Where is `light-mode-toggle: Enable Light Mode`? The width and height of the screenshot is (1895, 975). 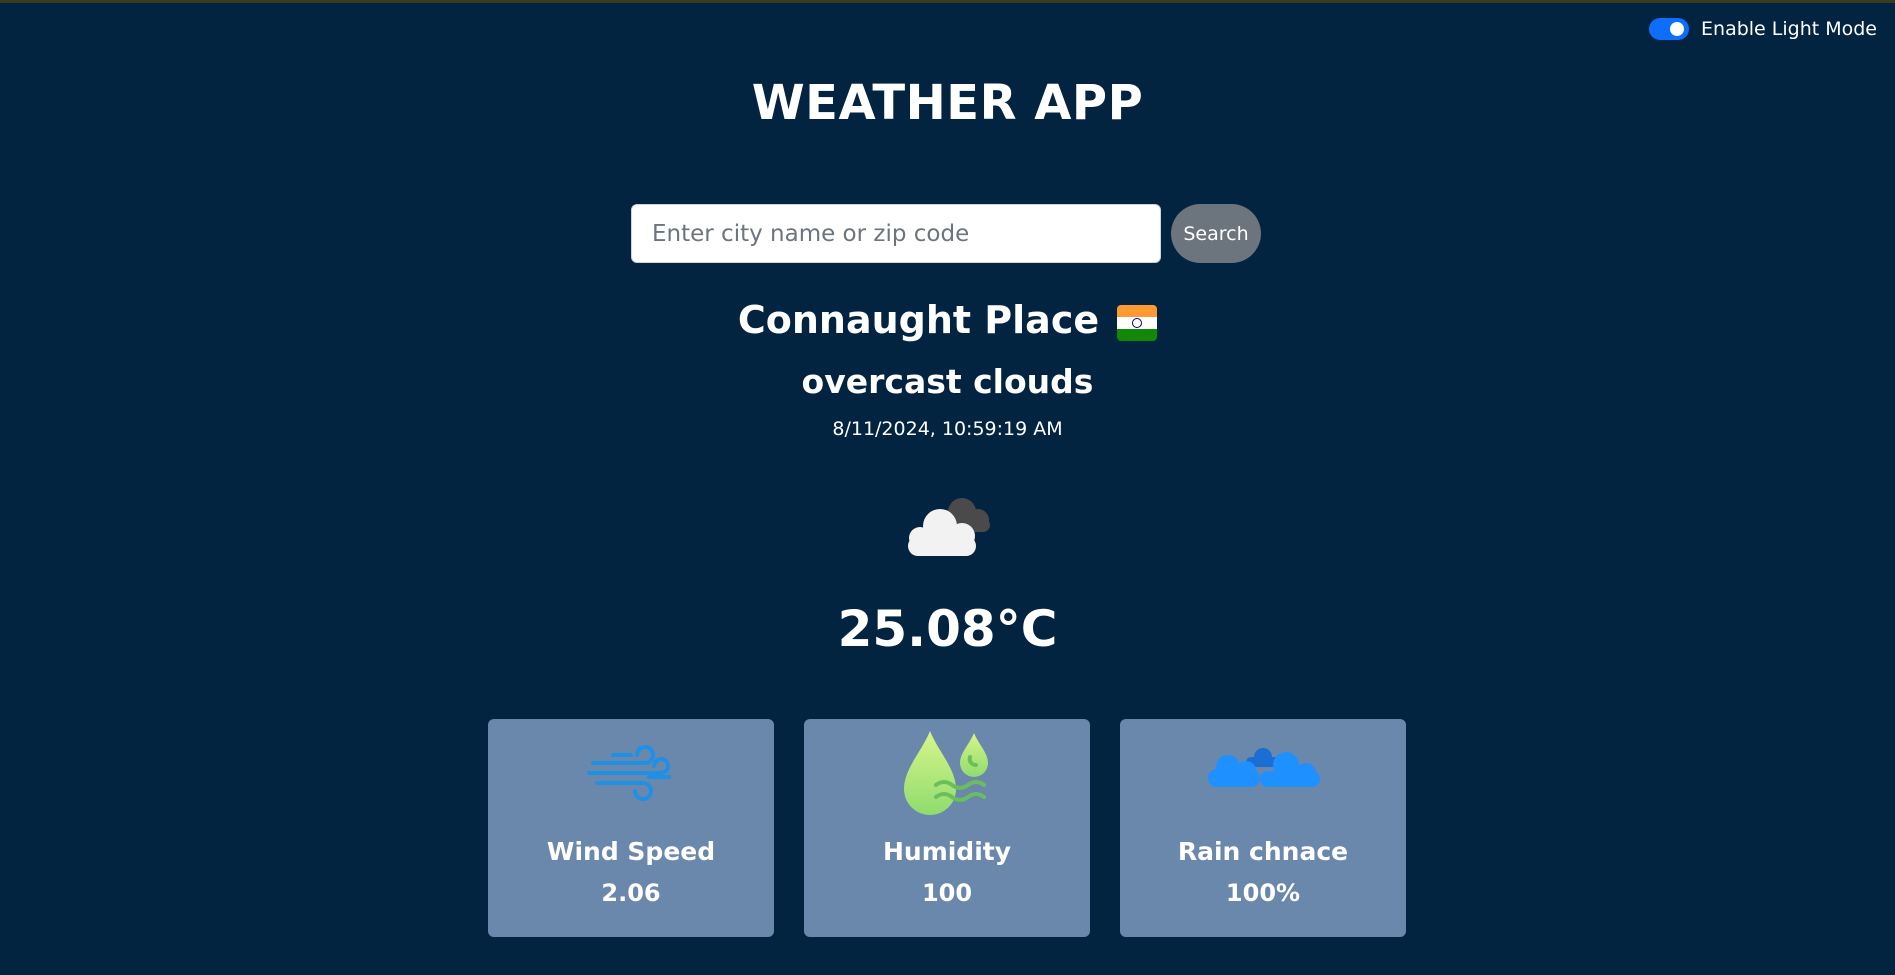
light-mode-toggle: Enable Light Mode is located at coordinates (1763, 29).